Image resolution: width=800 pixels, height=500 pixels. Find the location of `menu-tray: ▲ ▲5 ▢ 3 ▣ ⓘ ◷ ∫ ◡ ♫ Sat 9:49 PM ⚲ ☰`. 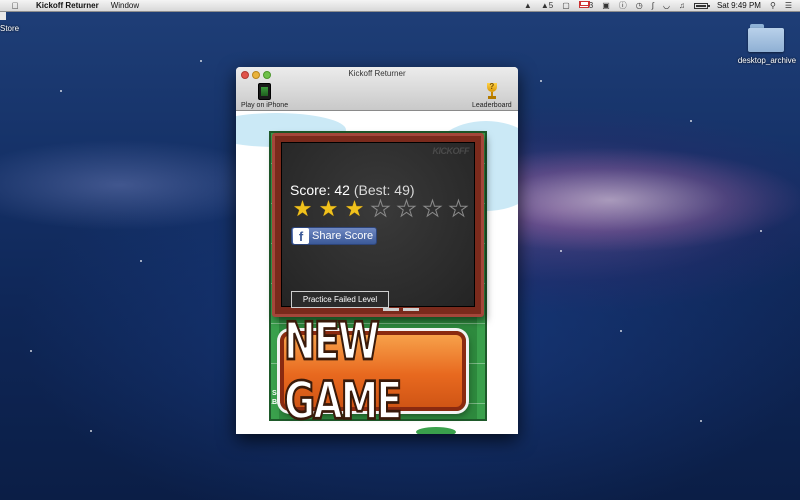

menu-tray: ▲ ▲5 ▢ 3 ▣ ⓘ ◷ ∫ ◡ ♫ Sat 9:49 PM ⚲ ☰ is located at coordinates (662, 5).